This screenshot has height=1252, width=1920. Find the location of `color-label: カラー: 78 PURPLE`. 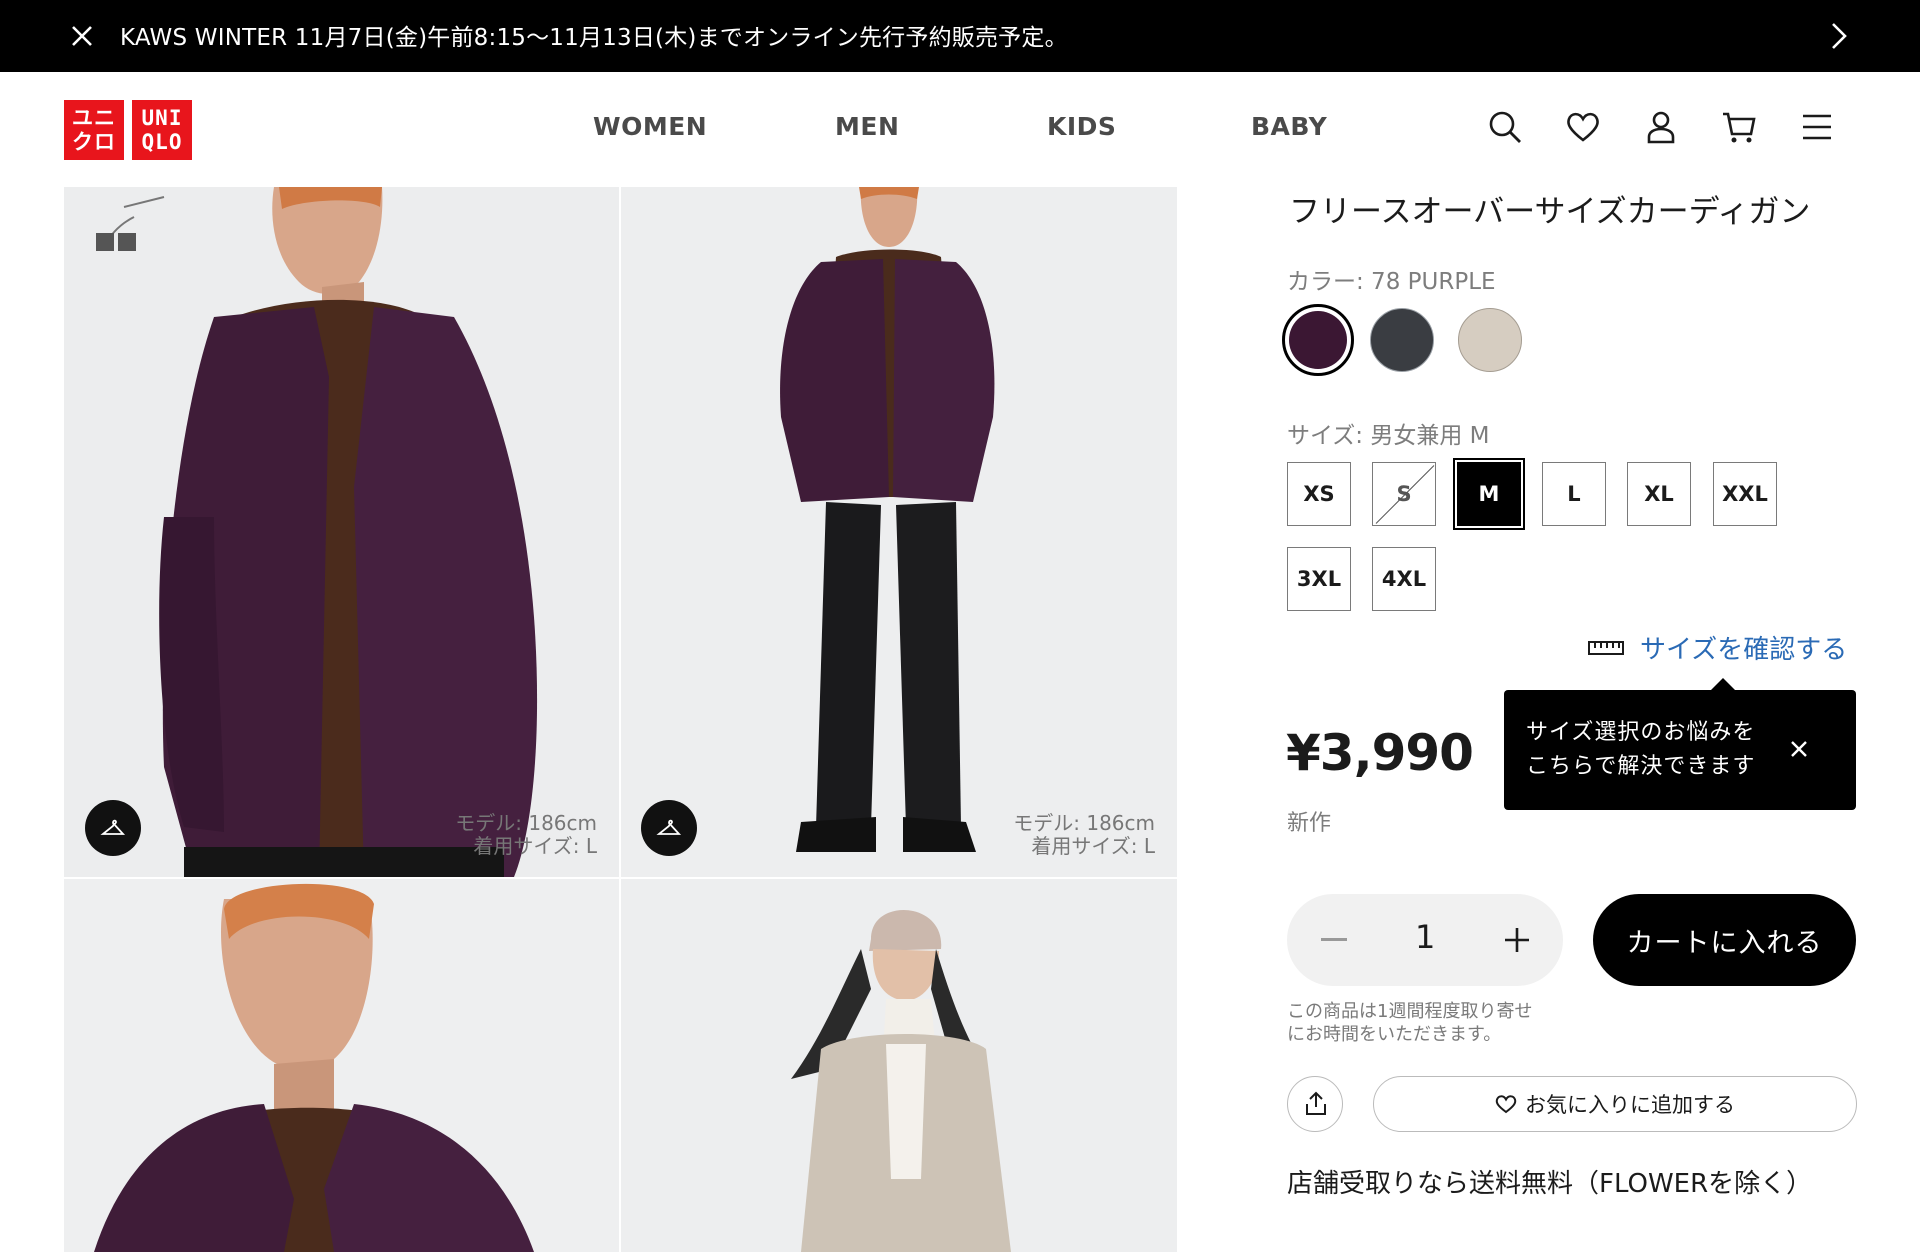

color-label: カラー: 78 PURPLE is located at coordinates (1391, 282).